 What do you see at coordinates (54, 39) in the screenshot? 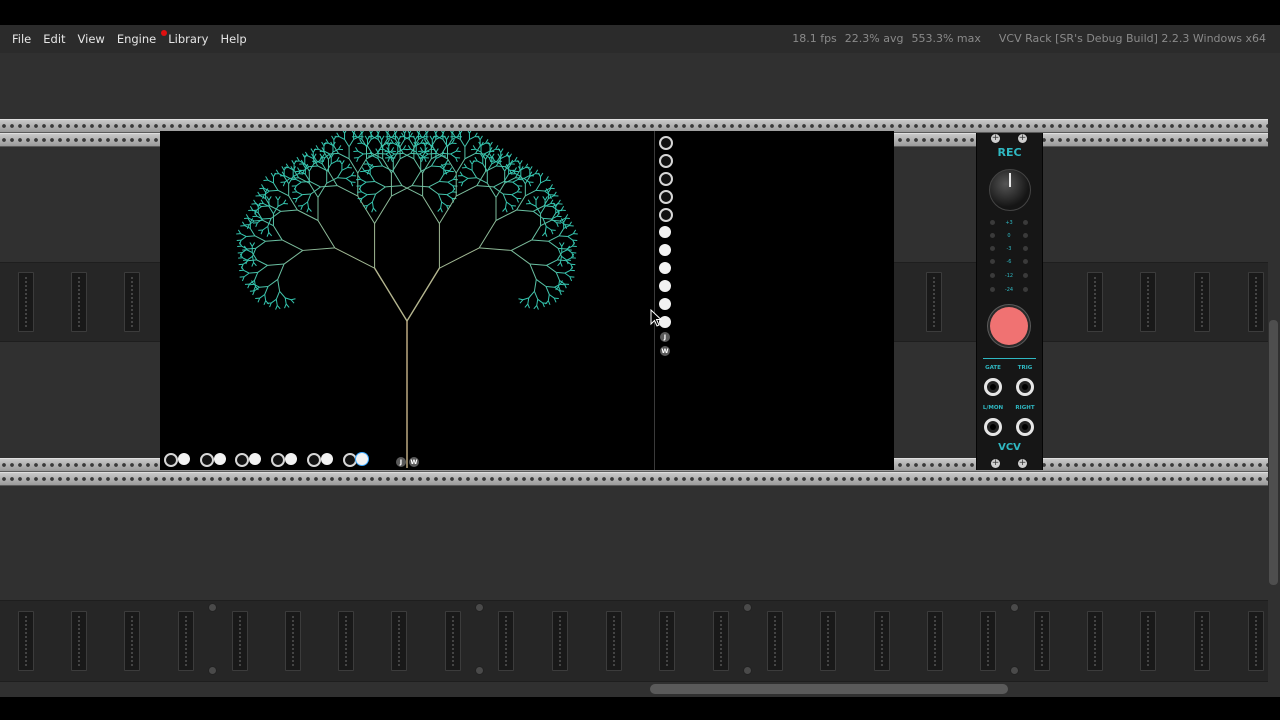
I see `menu-edit: Edit` at bounding box center [54, 39].